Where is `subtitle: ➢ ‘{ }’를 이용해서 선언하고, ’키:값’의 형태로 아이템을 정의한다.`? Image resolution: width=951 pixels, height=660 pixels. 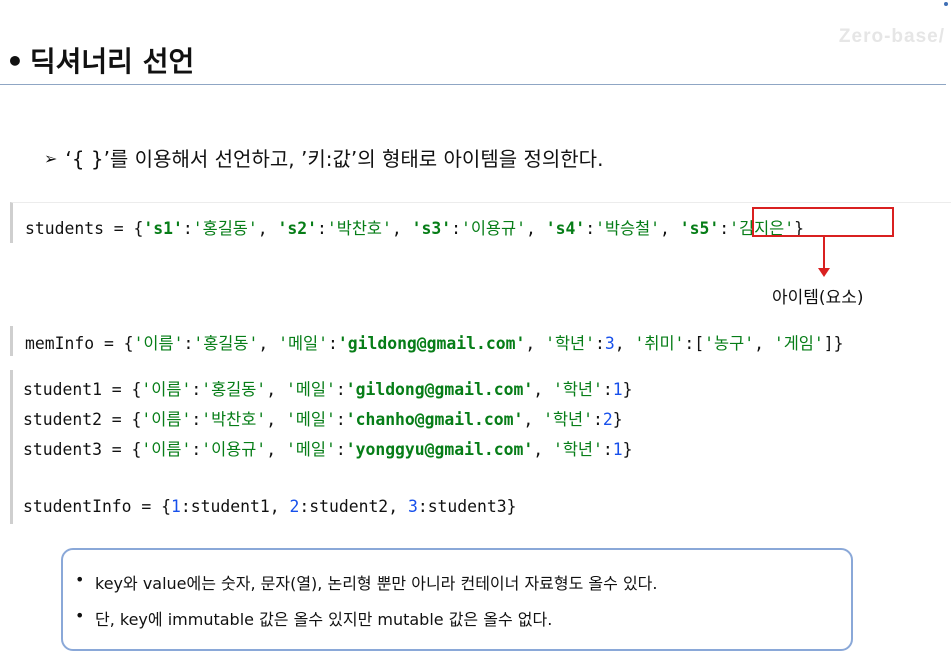
subtitle: ➢ ‘{ }’를 이용해서 선언하고, ’키:값’의 형태로 아이템을 정의한다. is located at coordinates (323, 157).